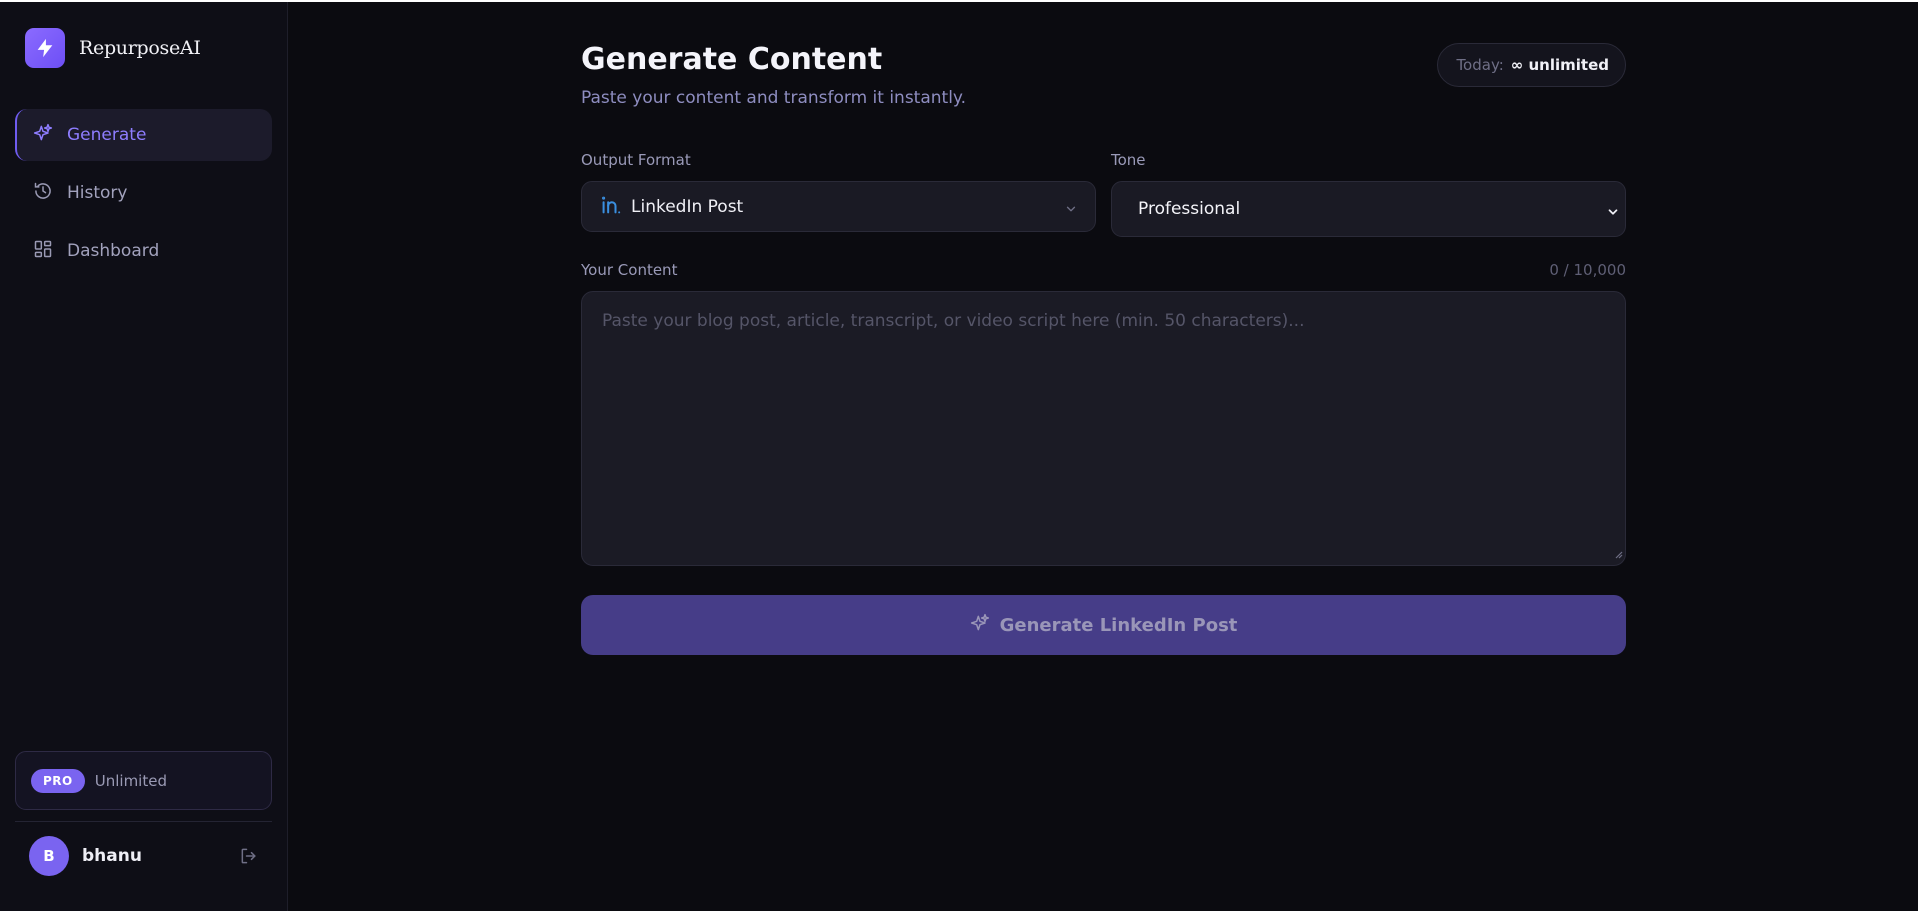 The height and width of the screenshot is (911, 1918). What do you see at coordinates (1559, 65) in the screenshot?
I see `usage-value: ∞ unlimited` at bounding box center [1559, 65].